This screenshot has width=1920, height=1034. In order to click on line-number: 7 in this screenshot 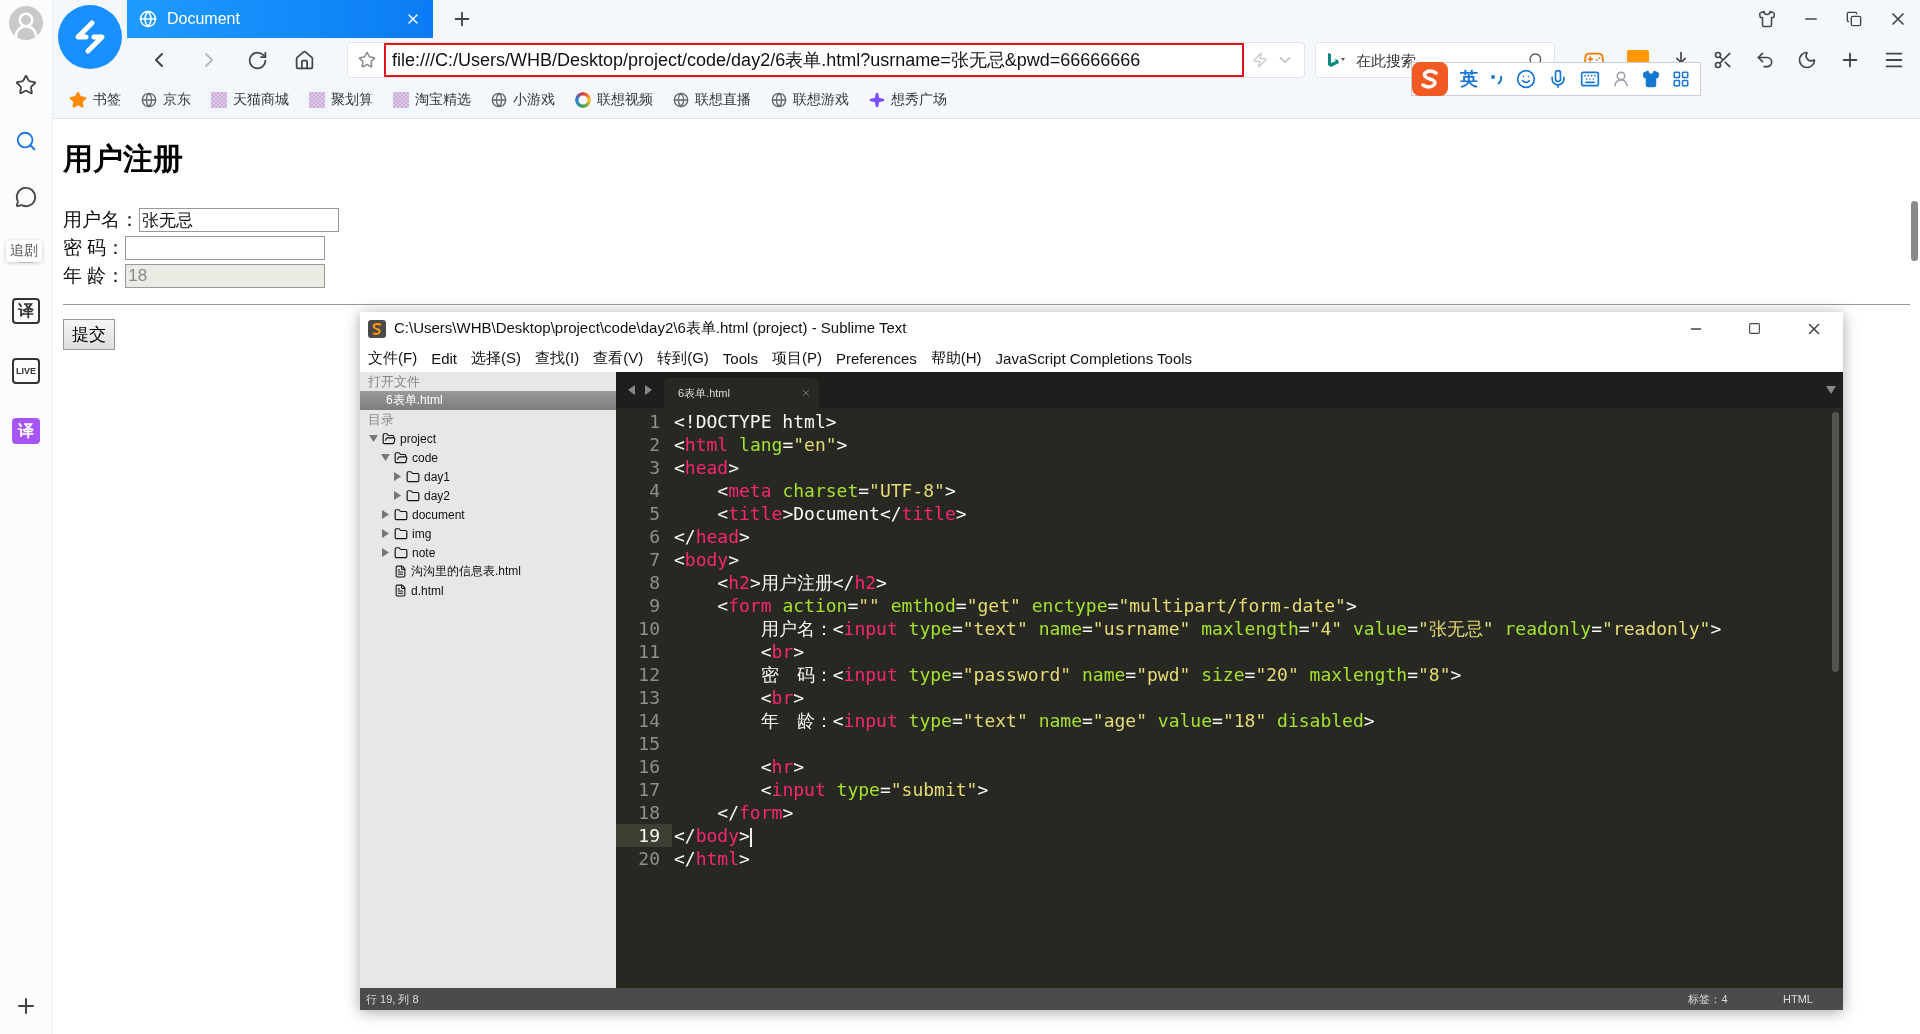, I will do `click(654, 559)`.